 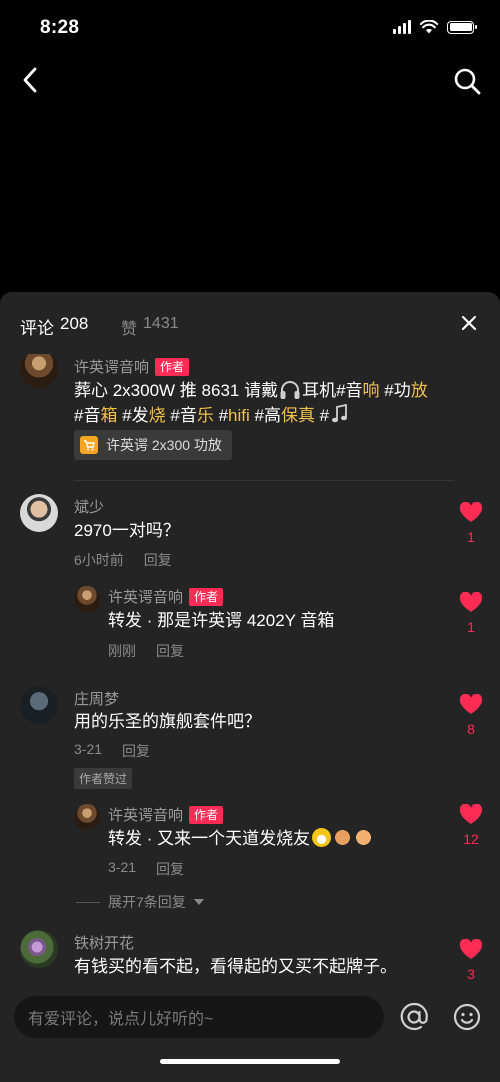 I want to click on headphones-icon, so click(x=290, y=390).